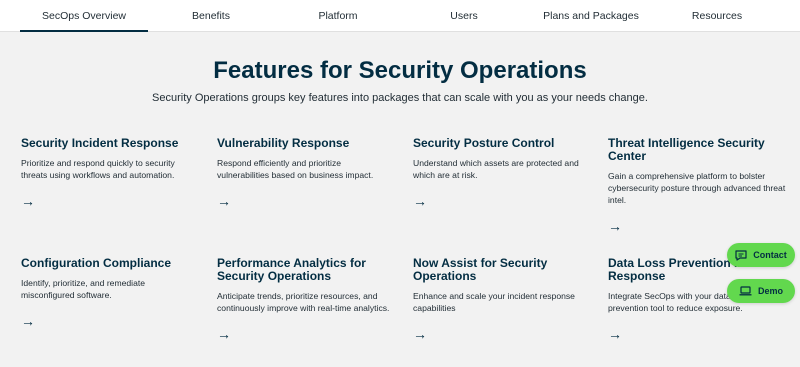 Image resolution: width=800 pixels, height=367 pixels. What do you see at coordinates (400, 70) in the screenshot?
I see `section-title: Features for Security Operations` at bounding box center [400, 70].